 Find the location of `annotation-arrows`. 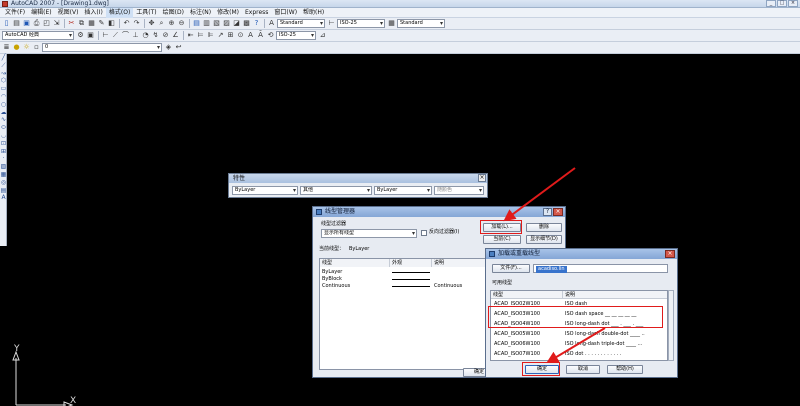

annotation-arrows is located at coordinates (554, 265).